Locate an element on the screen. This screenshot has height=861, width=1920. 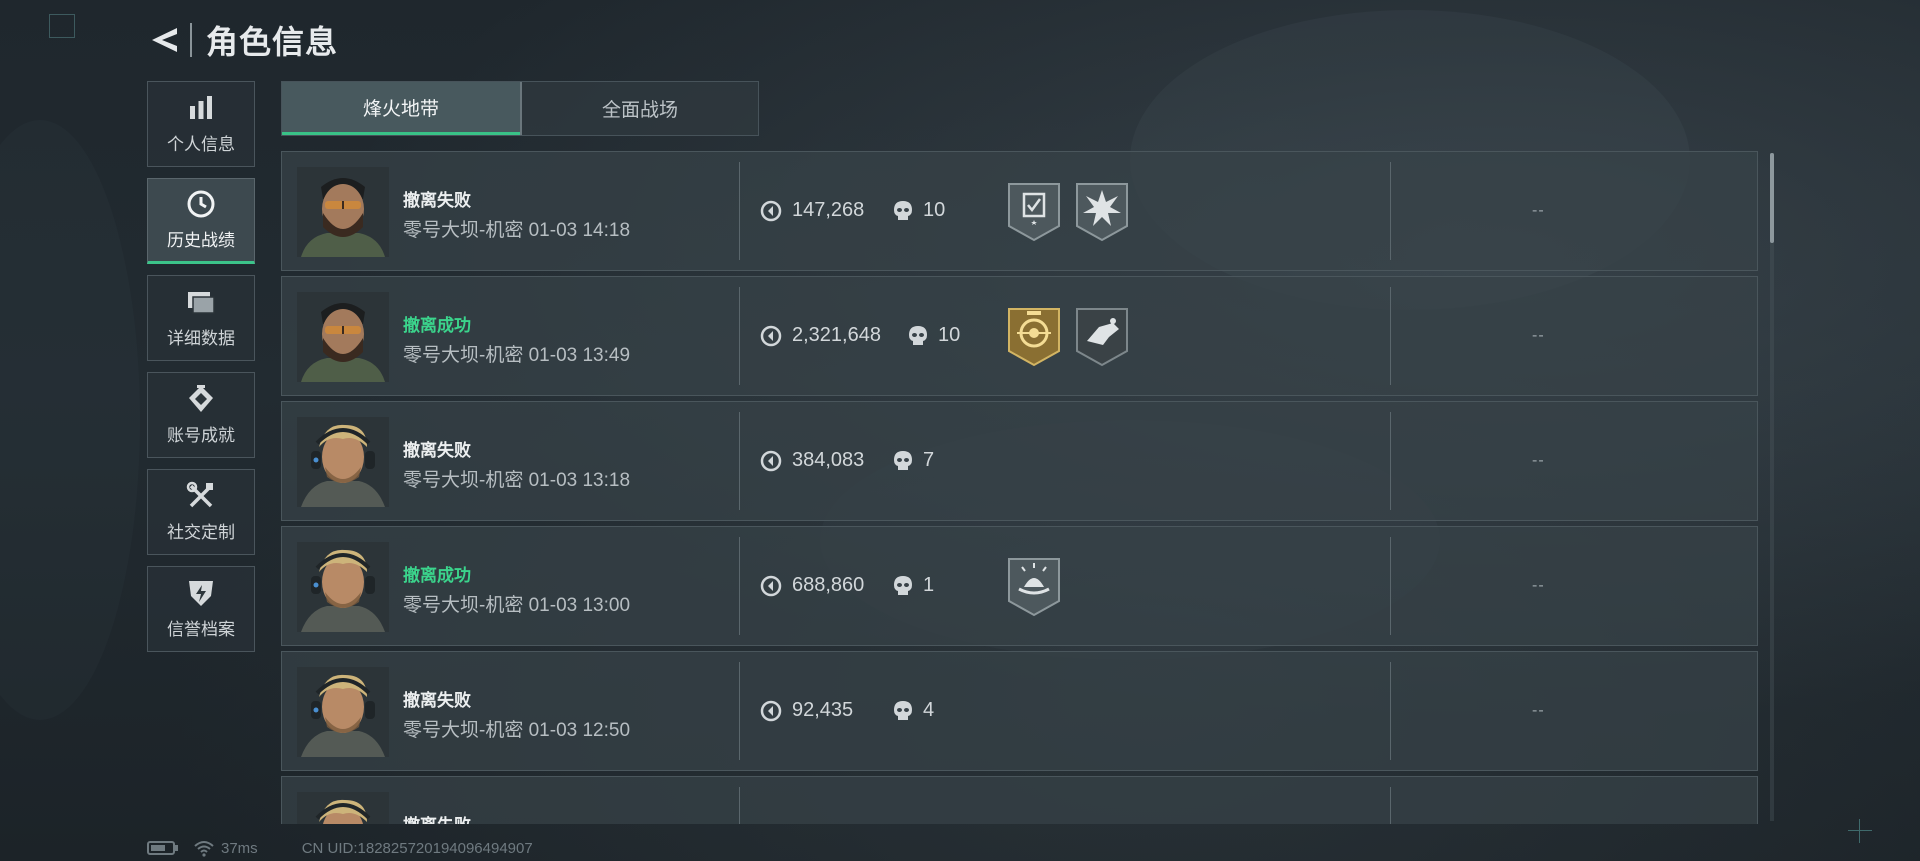
list-scrollbar is located at coordinates (1772, 487).